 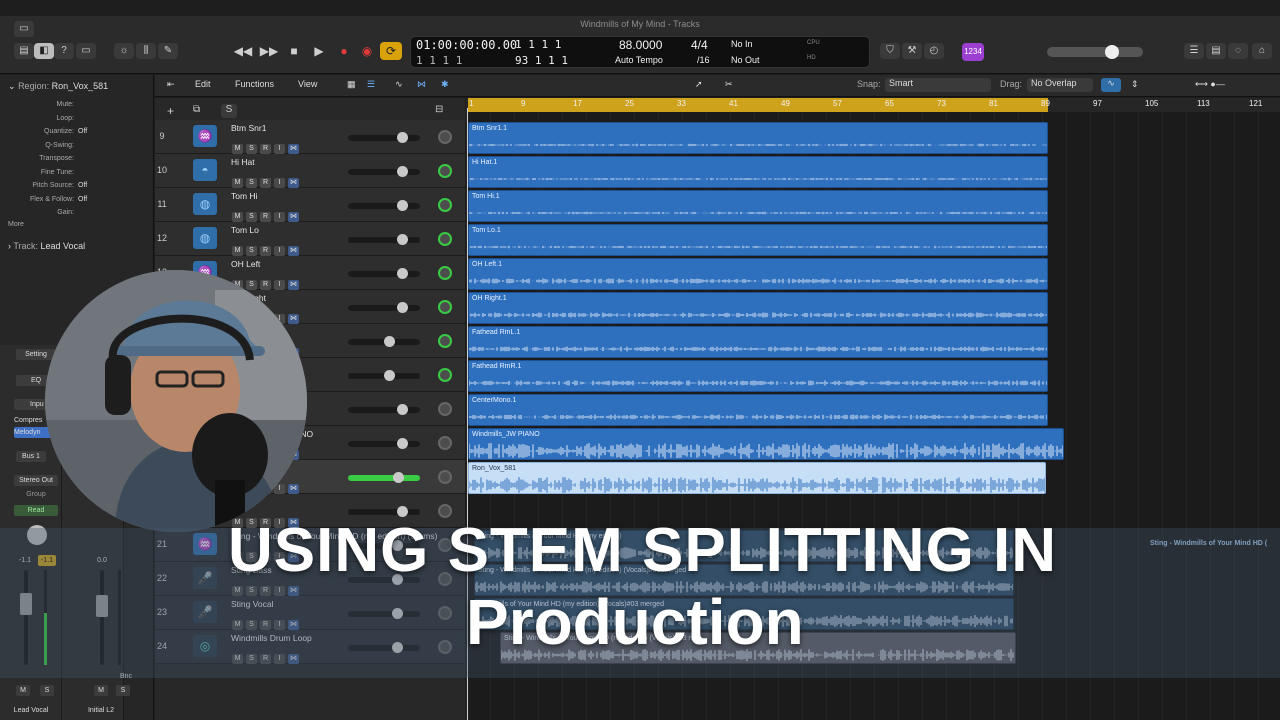 What do you see at coordinates (1210, 84) in the screenshot?
I see `horizontal-zoom-slider: ⟷ ●—` at bounding box center [1210, 84].